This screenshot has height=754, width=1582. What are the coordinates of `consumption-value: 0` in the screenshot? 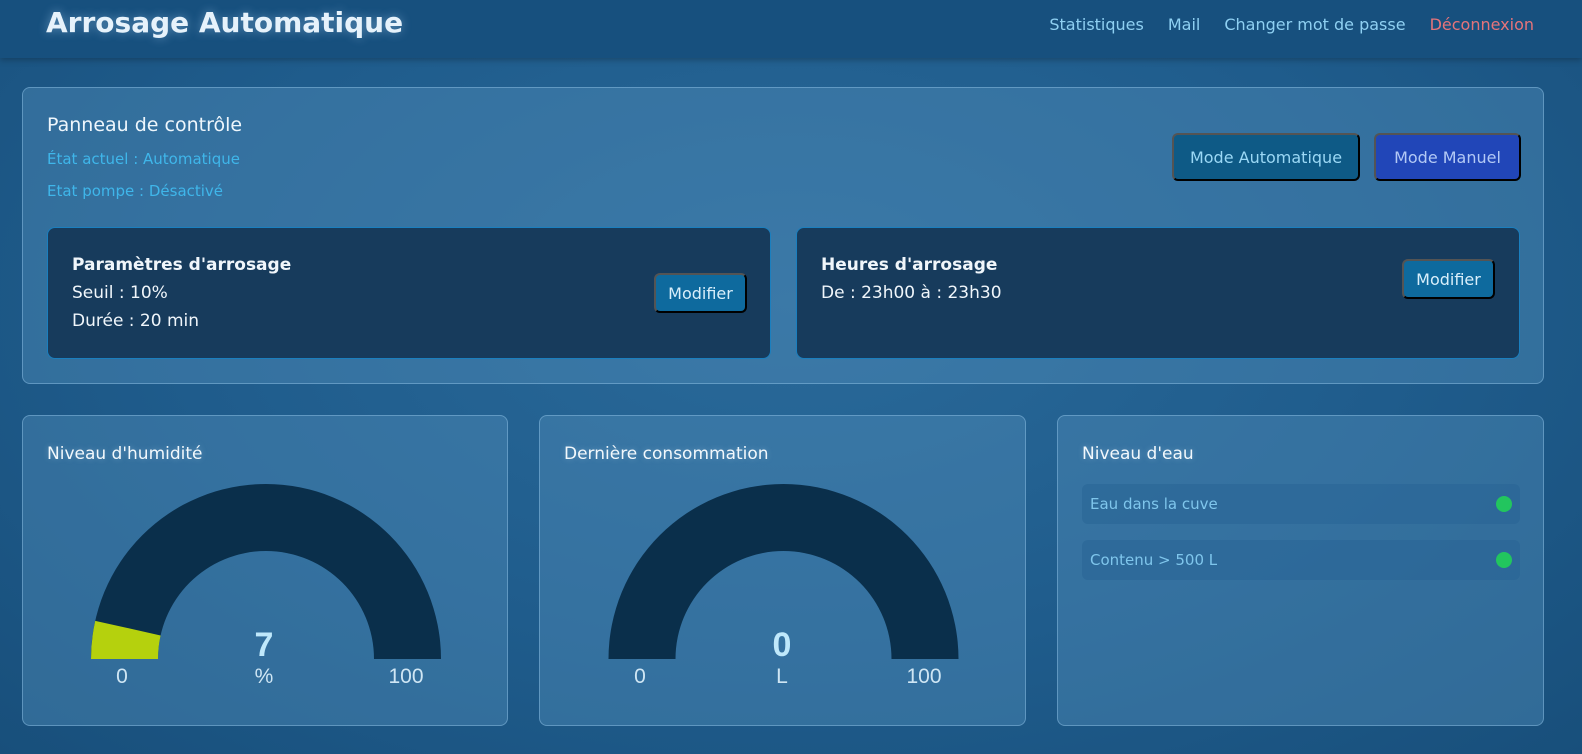 It's located at (782, 645).